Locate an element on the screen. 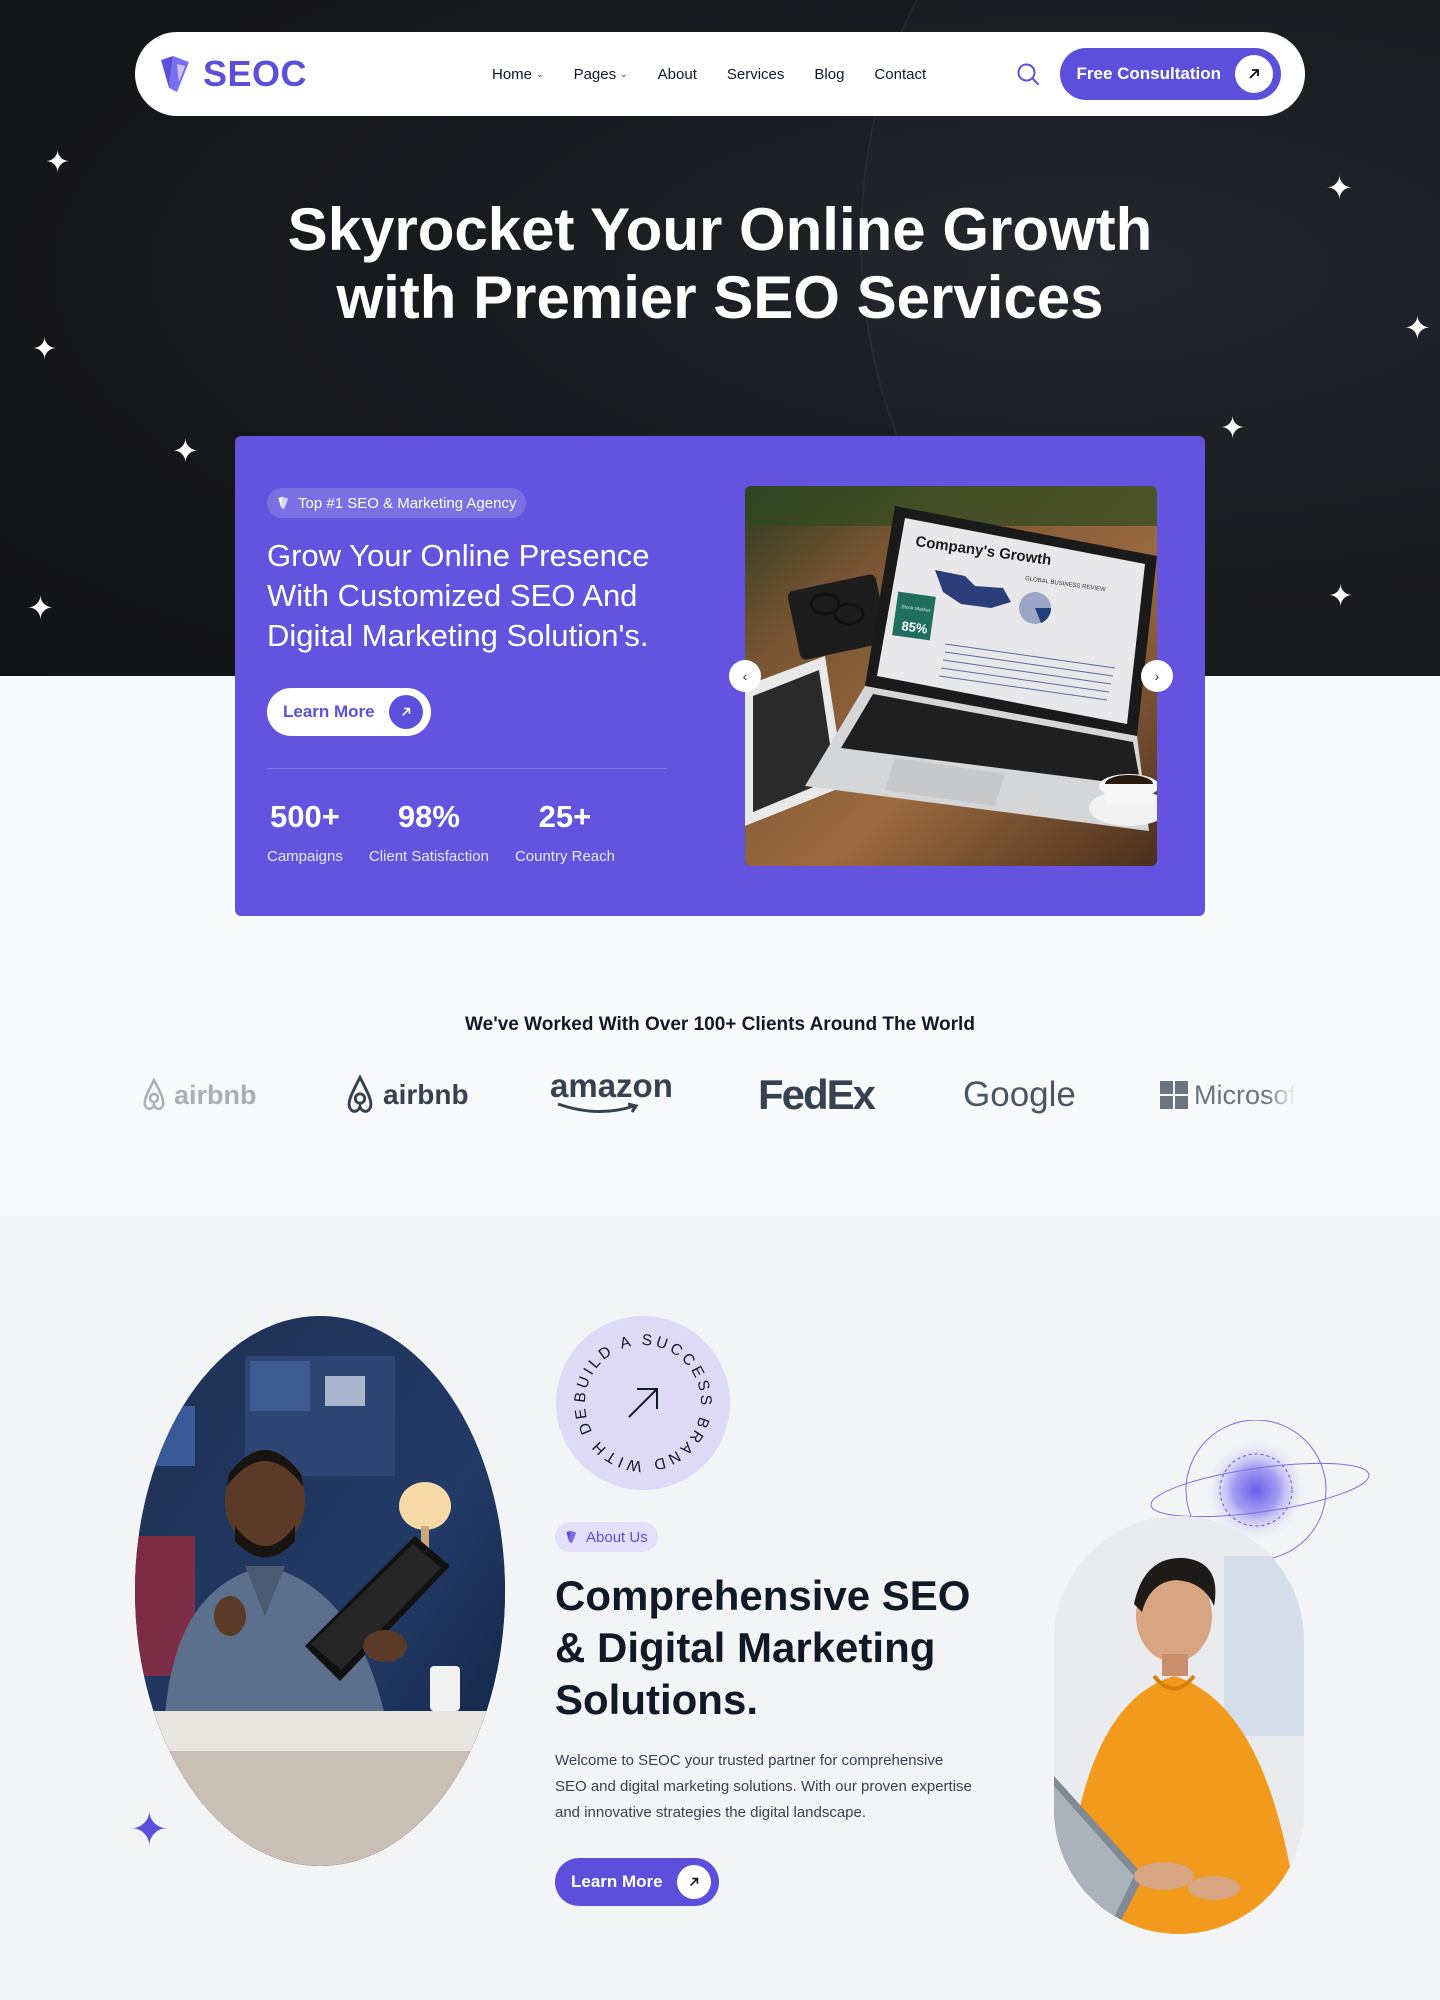 This screenshot has width=1440, height=2000. chevron-down-icon: ⌄ is located at coordinates (540, 73).